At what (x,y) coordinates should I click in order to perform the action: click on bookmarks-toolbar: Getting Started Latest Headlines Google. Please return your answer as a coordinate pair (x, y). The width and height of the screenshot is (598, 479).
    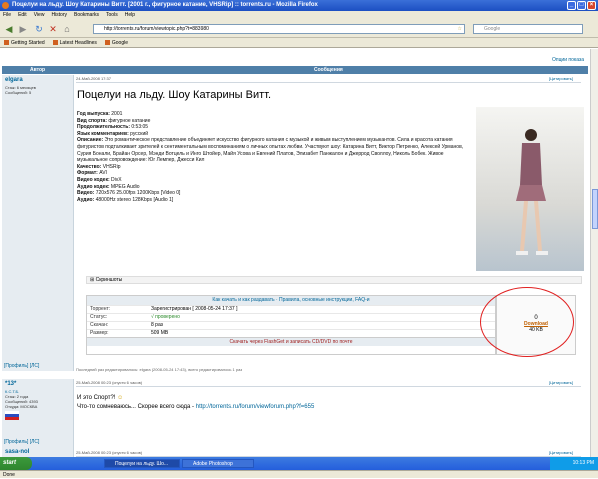
    Looking at the image, I should click on (299, 43).